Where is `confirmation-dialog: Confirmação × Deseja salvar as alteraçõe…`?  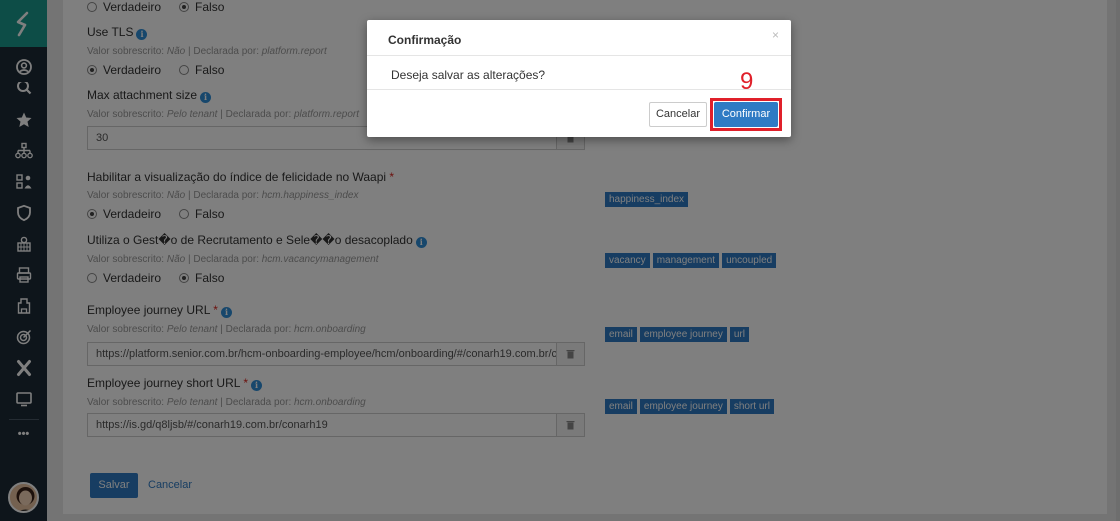 confirmation-dialog: Confirmação × Deseja salvar as alteraçõe… is located at coordinates (579, 78).